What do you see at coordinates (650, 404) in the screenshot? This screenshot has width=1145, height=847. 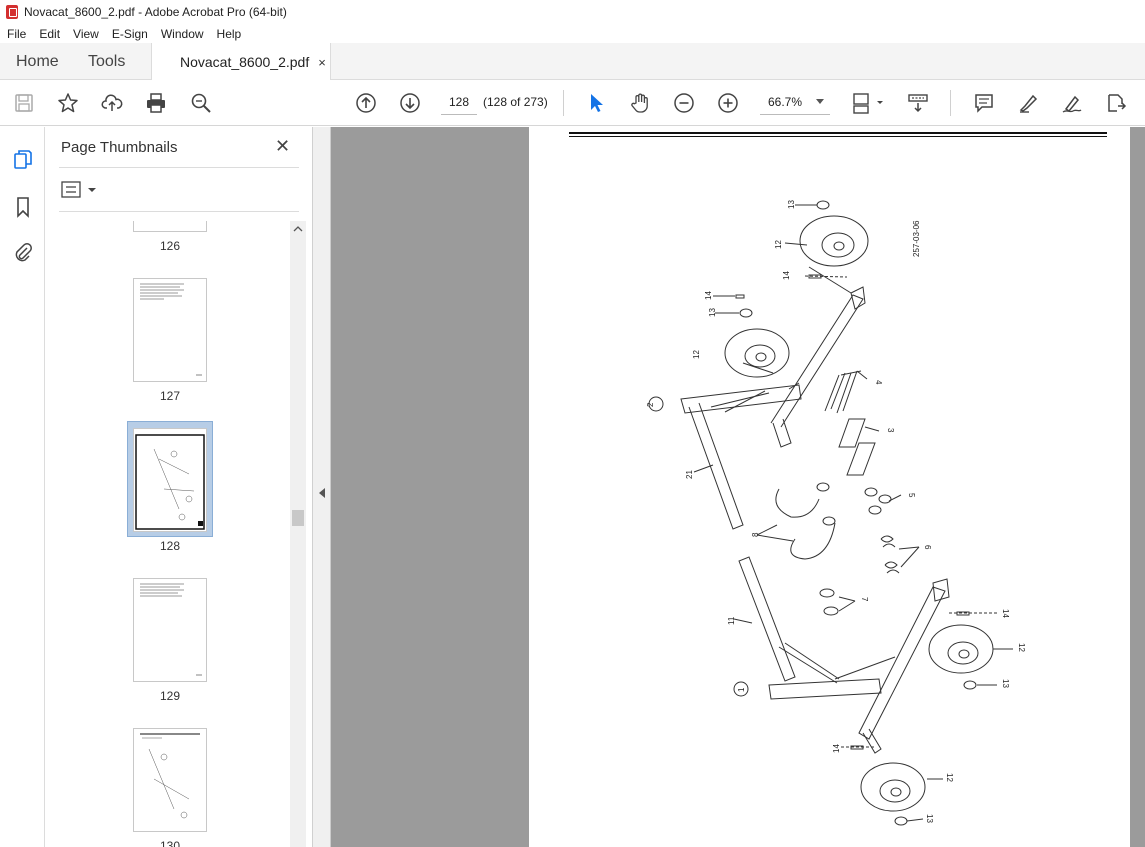 I see `callout-number: 2` at bounding box center [650, 404].